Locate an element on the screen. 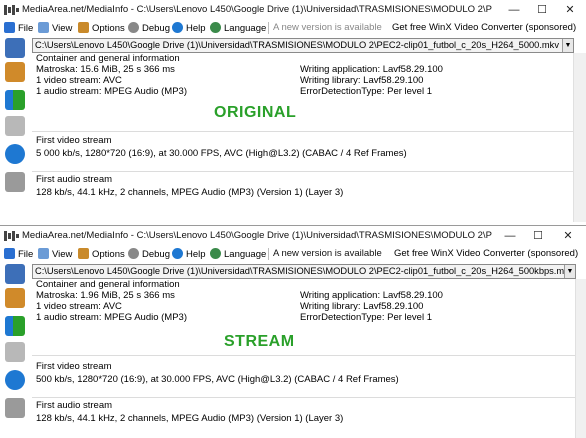 The height and width of the screenshot is (438, 586). general-format-line: Matroska: 1.96 MiB, 25 s 366 ms is located at coordinates (105, 295).